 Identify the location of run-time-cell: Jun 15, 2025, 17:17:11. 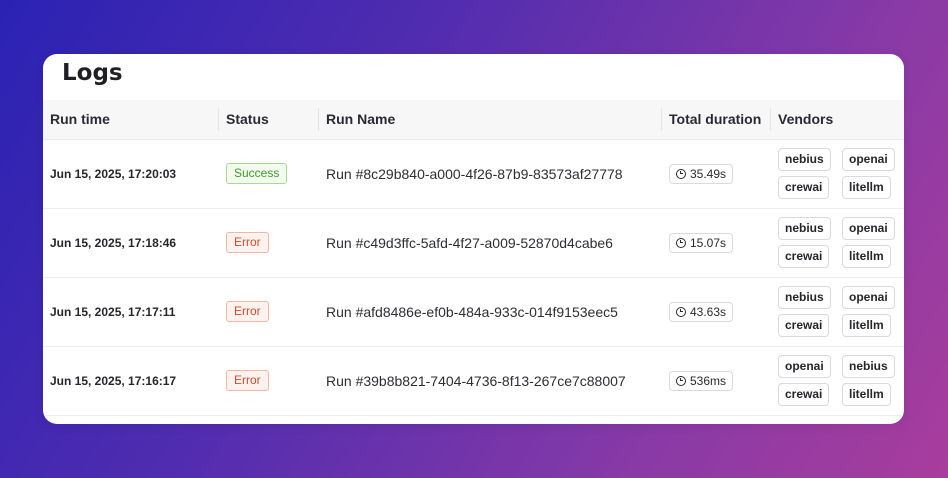
(113, 311).